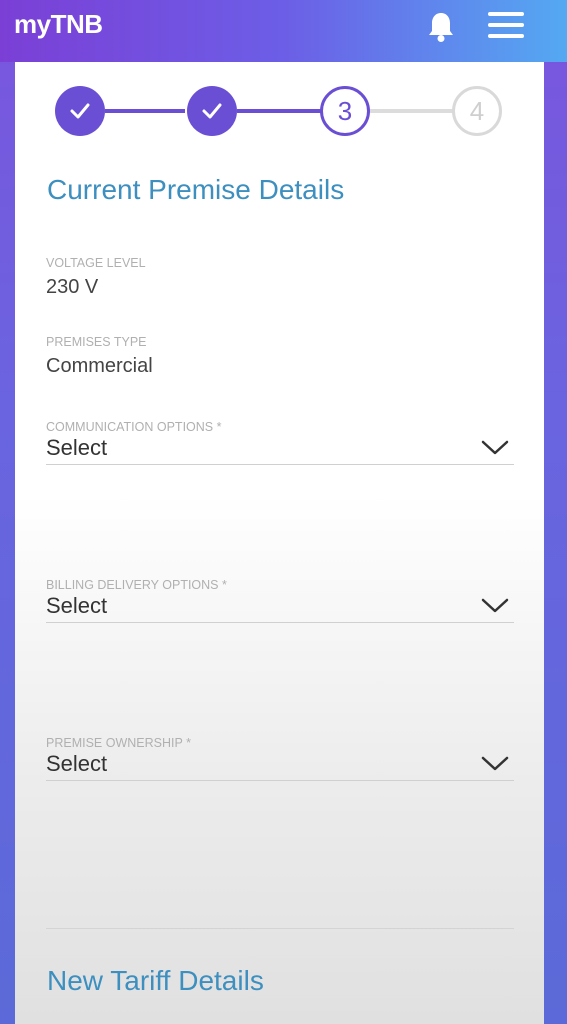 Image resolution: width=567 pixels, height=1024 pixels. I want to click on billing-delivery-select: Select, so click(280, 607).